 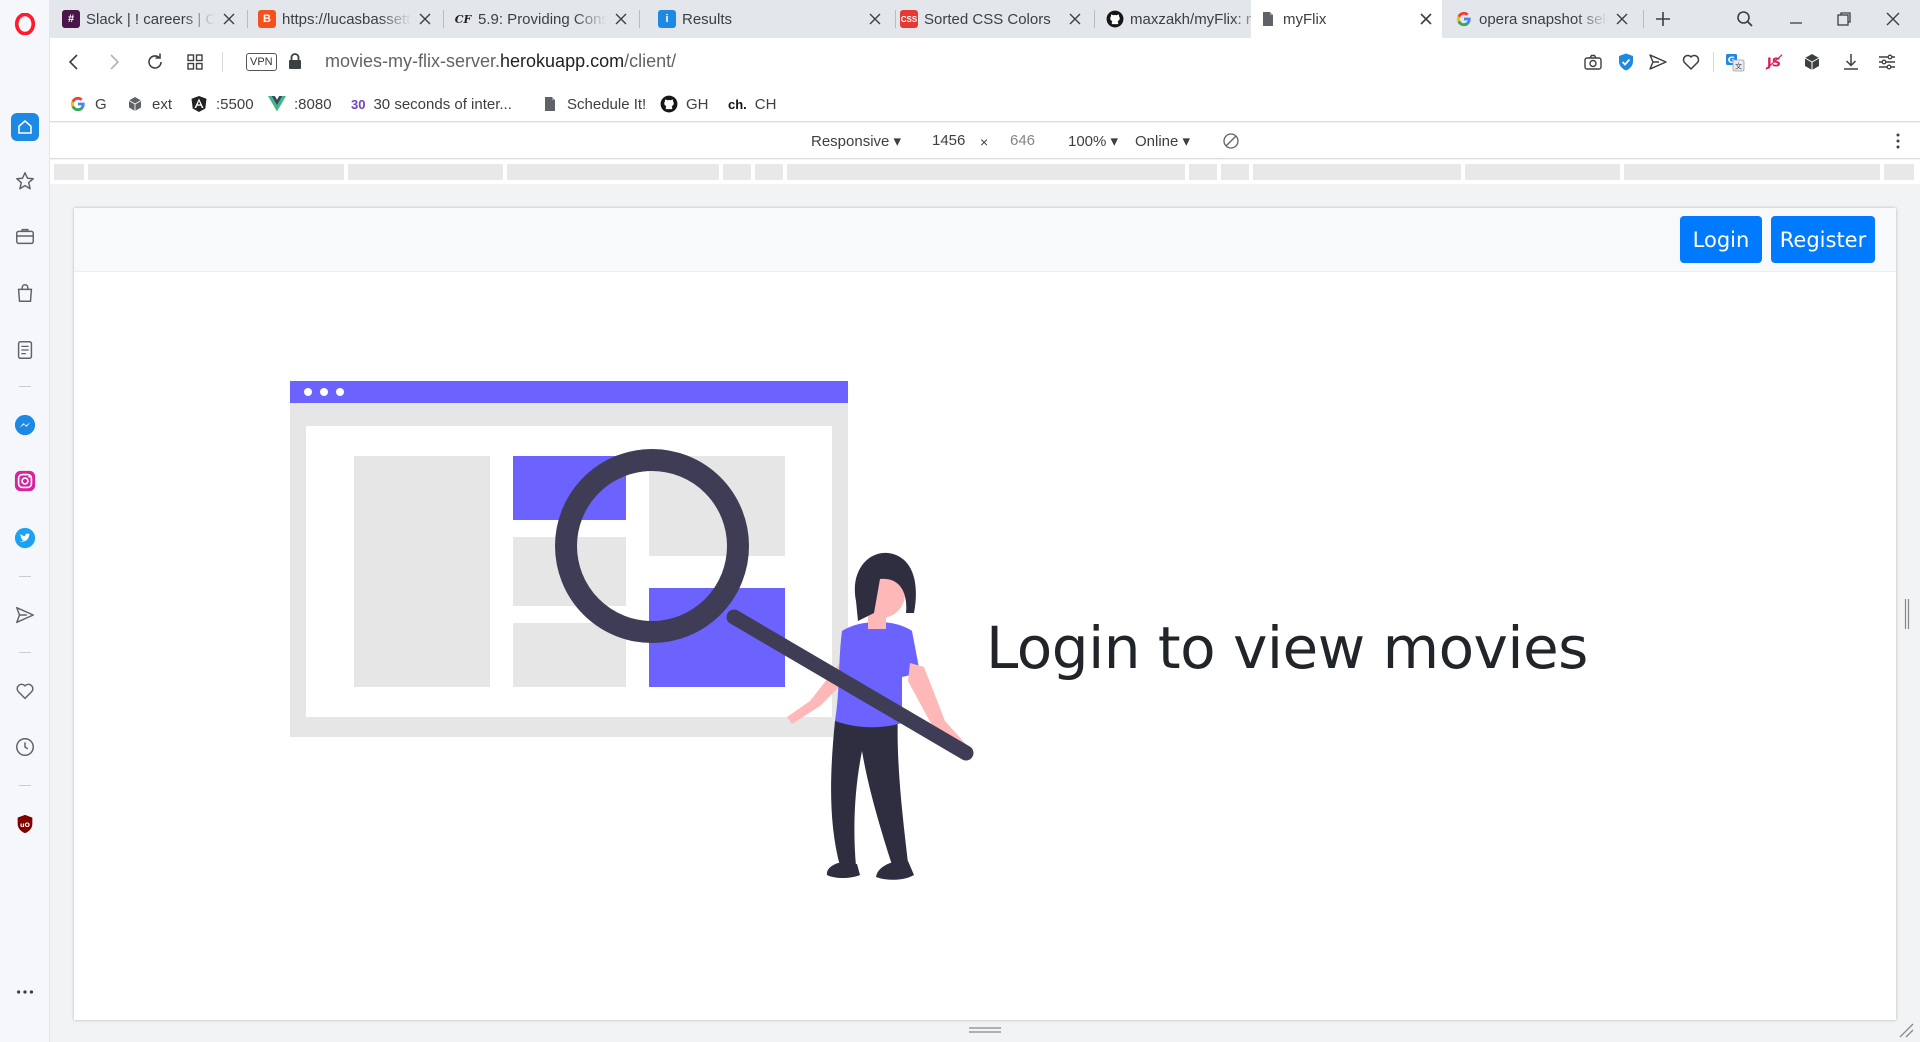 I want to click on ublock-origin-icon: uO, so click(x=25, y=824).